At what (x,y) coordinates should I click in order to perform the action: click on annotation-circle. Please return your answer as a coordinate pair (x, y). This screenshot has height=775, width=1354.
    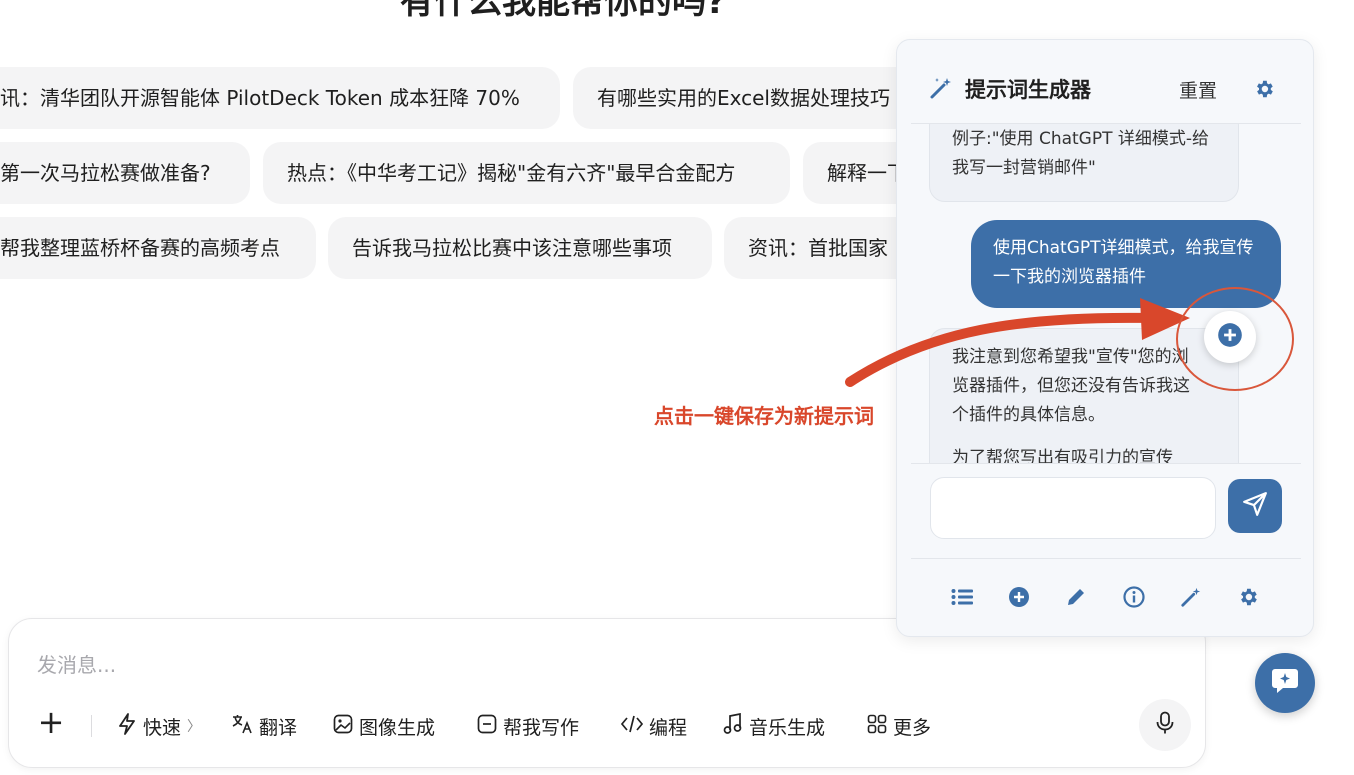
    Looking at the image, I should click on (1235, 339).